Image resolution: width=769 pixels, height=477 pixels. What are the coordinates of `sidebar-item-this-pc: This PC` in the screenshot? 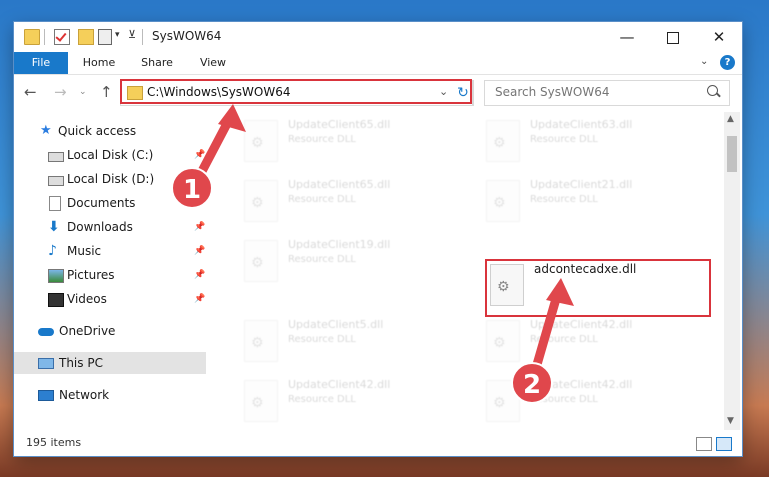 It's located at (110, 363).